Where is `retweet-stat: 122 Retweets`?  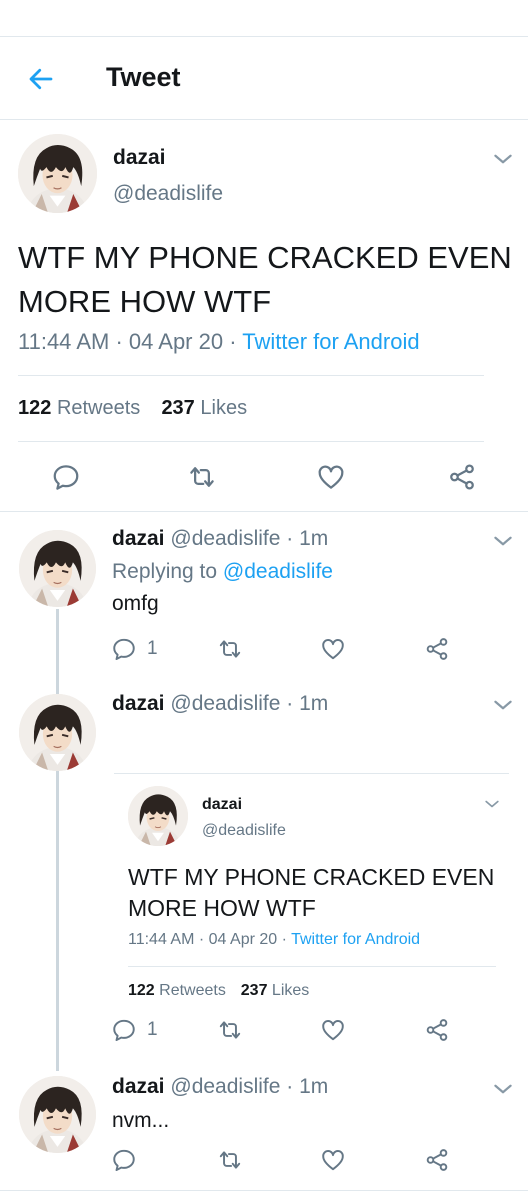 retweet-stat: 122 Retweets is located at coordinates (79, 408).